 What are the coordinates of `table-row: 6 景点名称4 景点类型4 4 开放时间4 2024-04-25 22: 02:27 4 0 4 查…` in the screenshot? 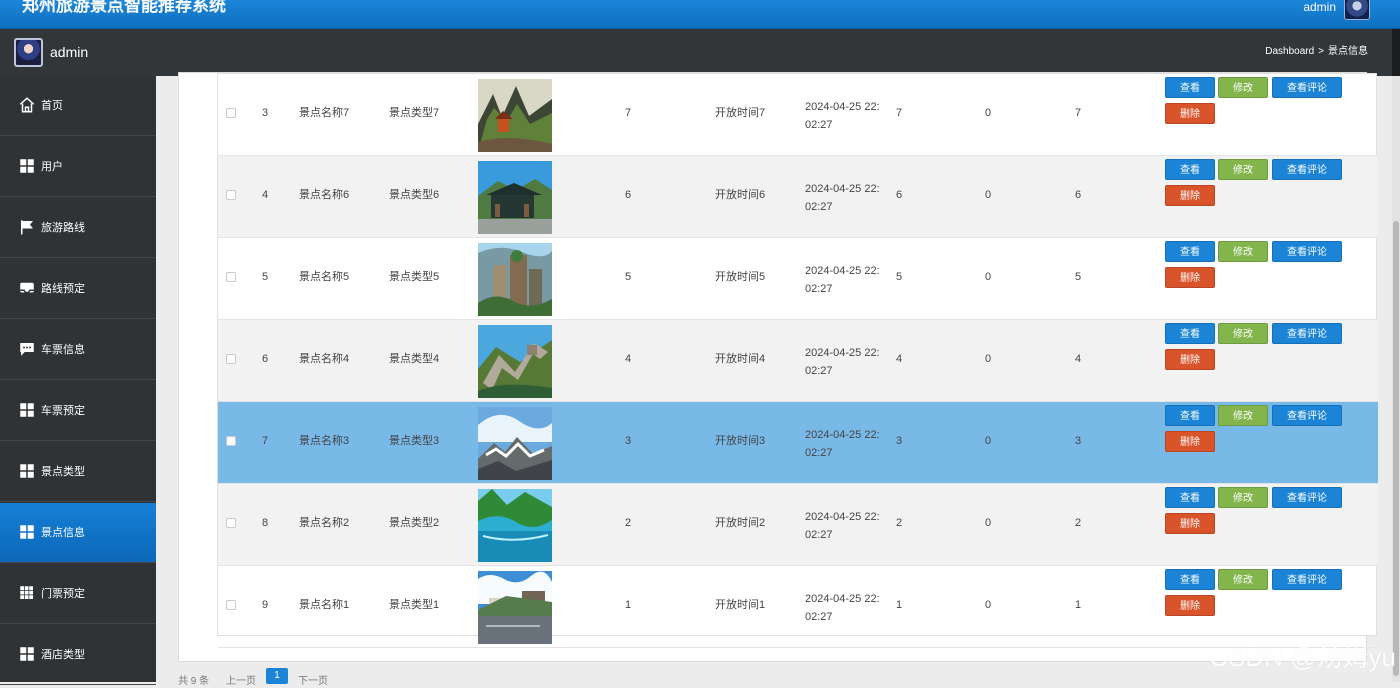 It's located at (798, 361).